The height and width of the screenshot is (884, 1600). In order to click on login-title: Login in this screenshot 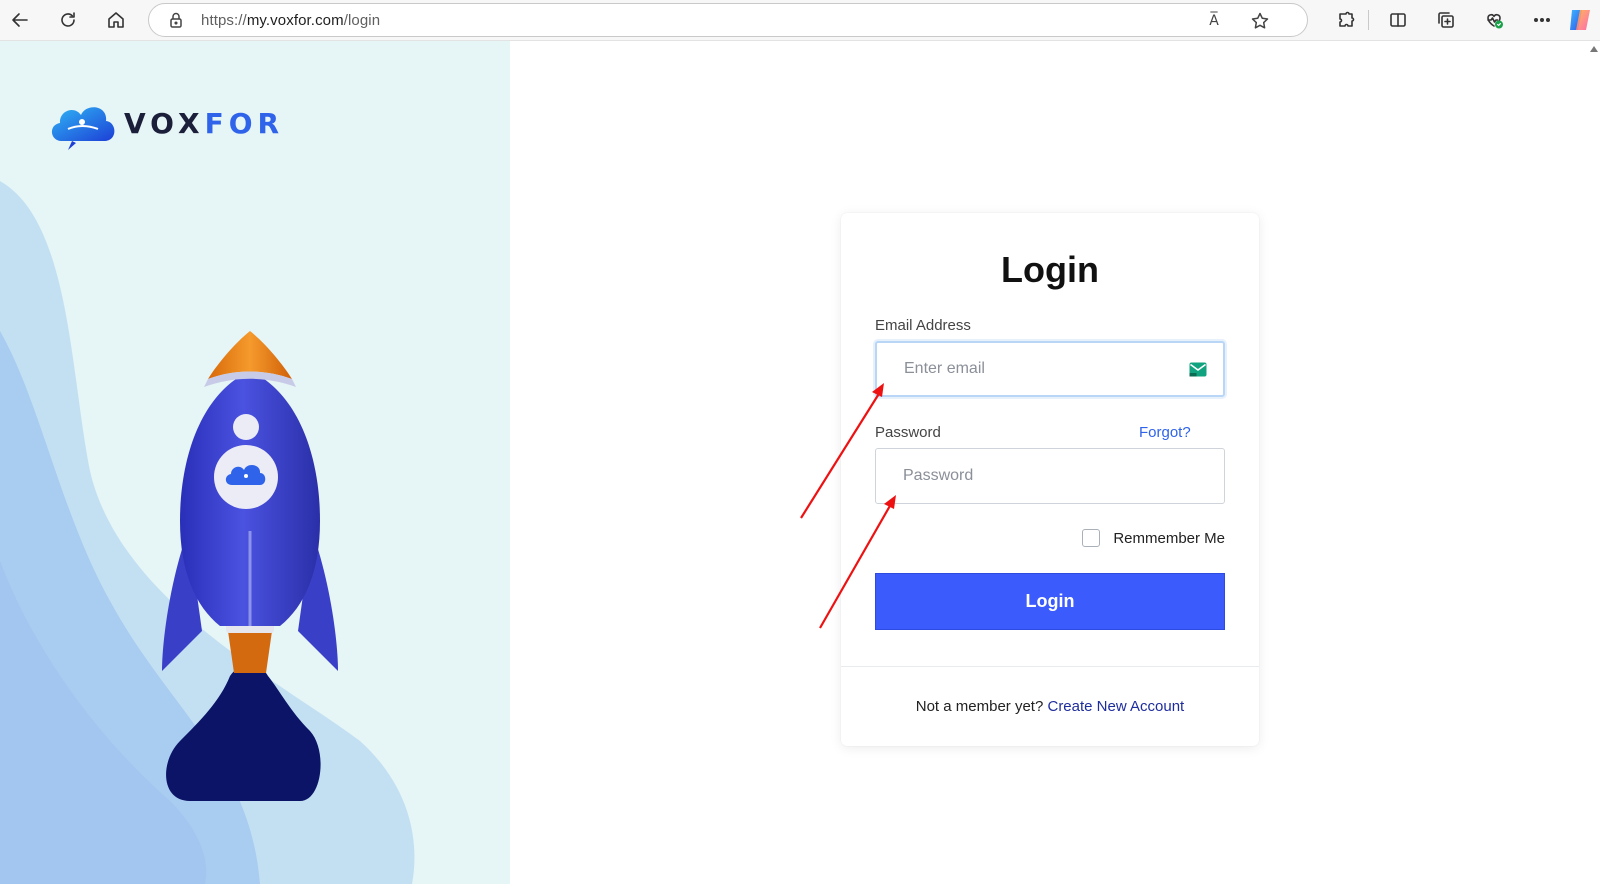, I will do `click(1050, 269)`.